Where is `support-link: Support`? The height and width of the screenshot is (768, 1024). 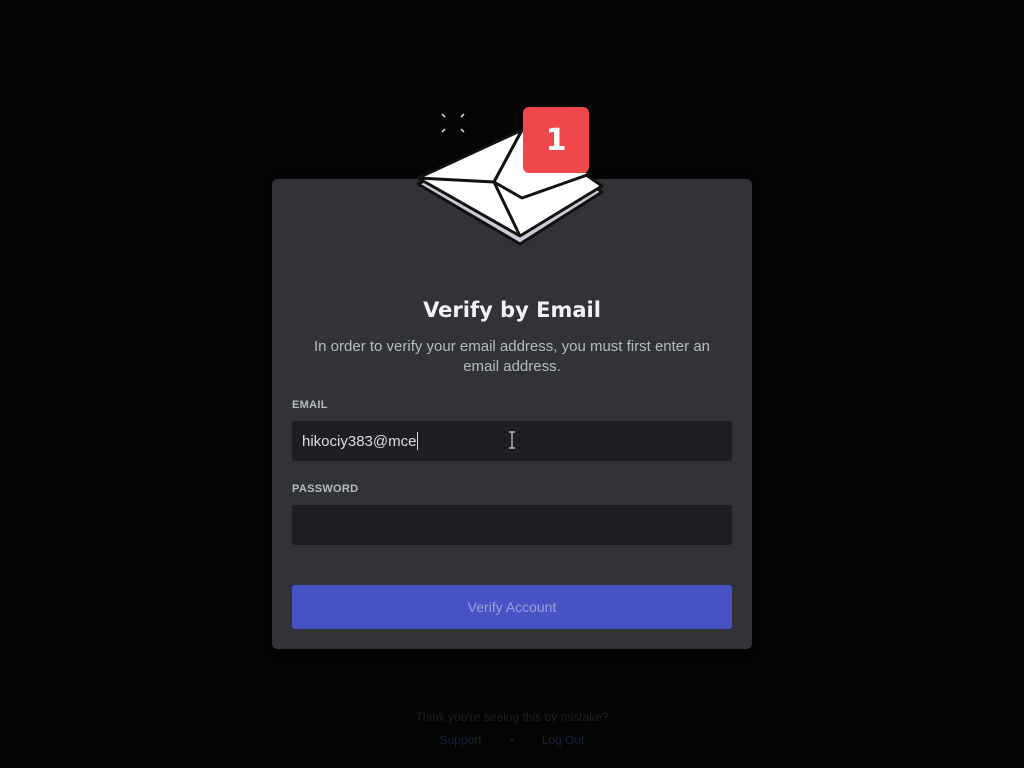 support-link: Support is located at coordinates (461, 740).